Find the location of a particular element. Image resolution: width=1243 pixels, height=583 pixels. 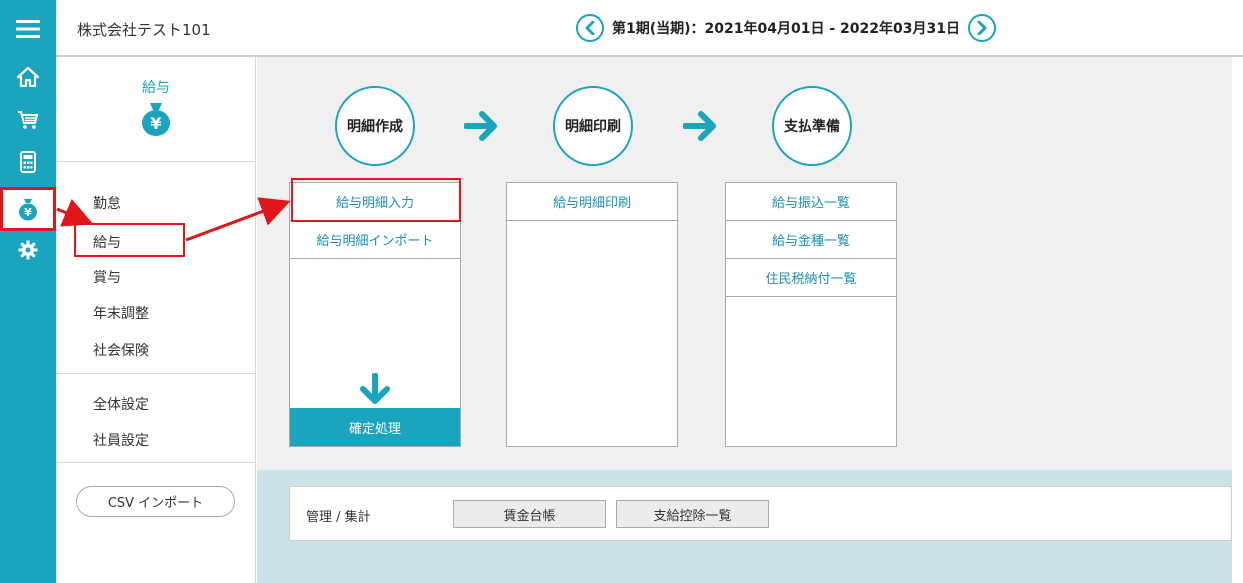

settings-button is located at coordinates (28, 250).